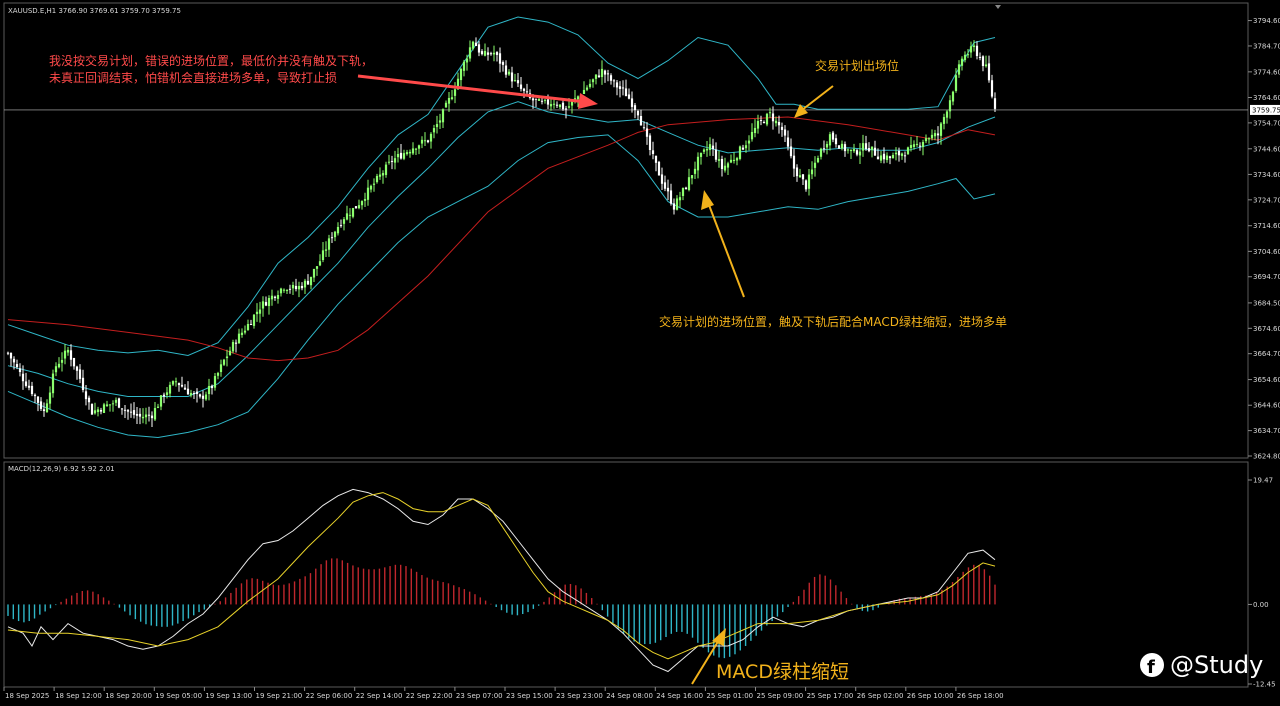 Image resolution: width=1280 pixels, height=706 pixels. Describe the element at coordinates (279, 696) in the screenshot. I see `time-axis-tick-label: 19 Sep 21:00` at that location.